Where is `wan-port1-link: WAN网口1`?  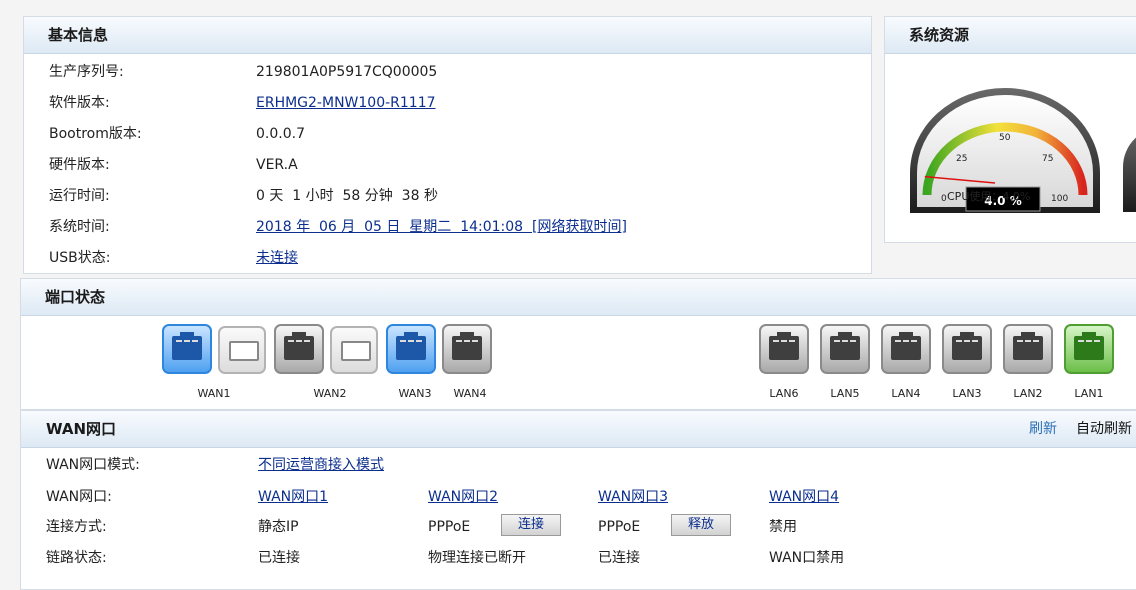 wan-port1-link: WAN网口1 is located at coordinates (293, 497).